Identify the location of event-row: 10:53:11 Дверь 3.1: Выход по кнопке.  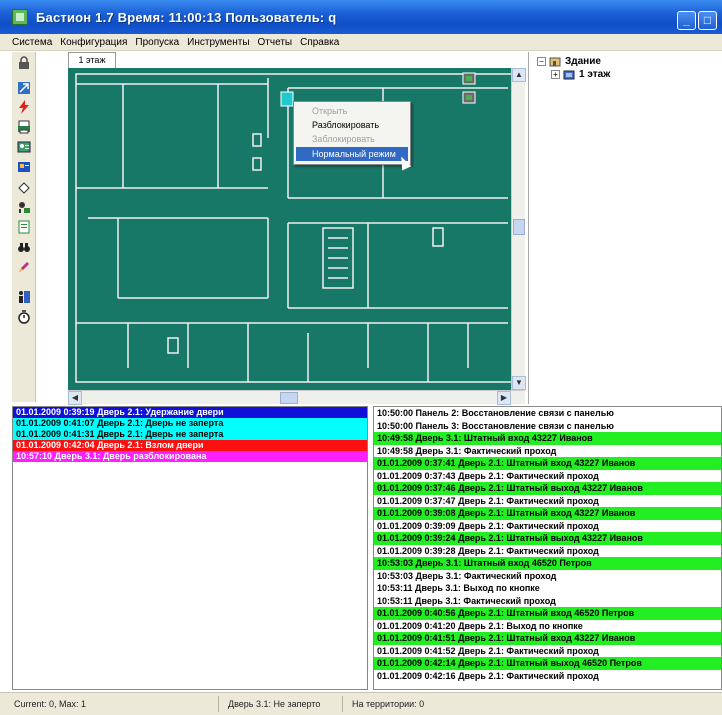
(547, 588).